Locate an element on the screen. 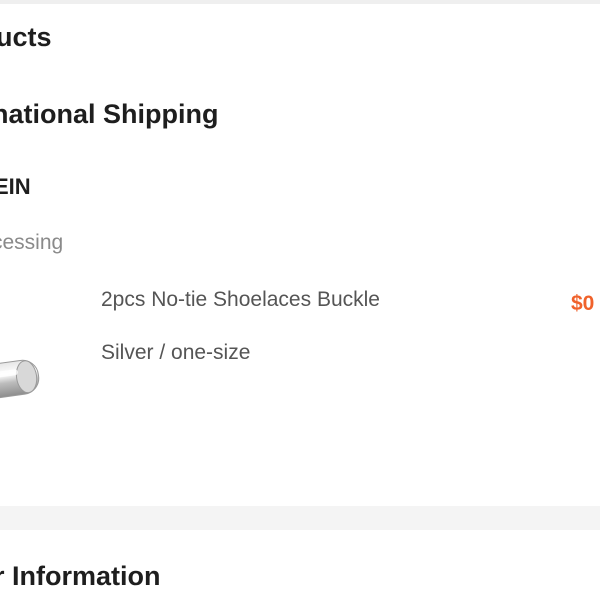 Image resolution: width=600 pixels, height=600 pixels. product-variant: Silver / one-size is located at coordinates (176, 352).